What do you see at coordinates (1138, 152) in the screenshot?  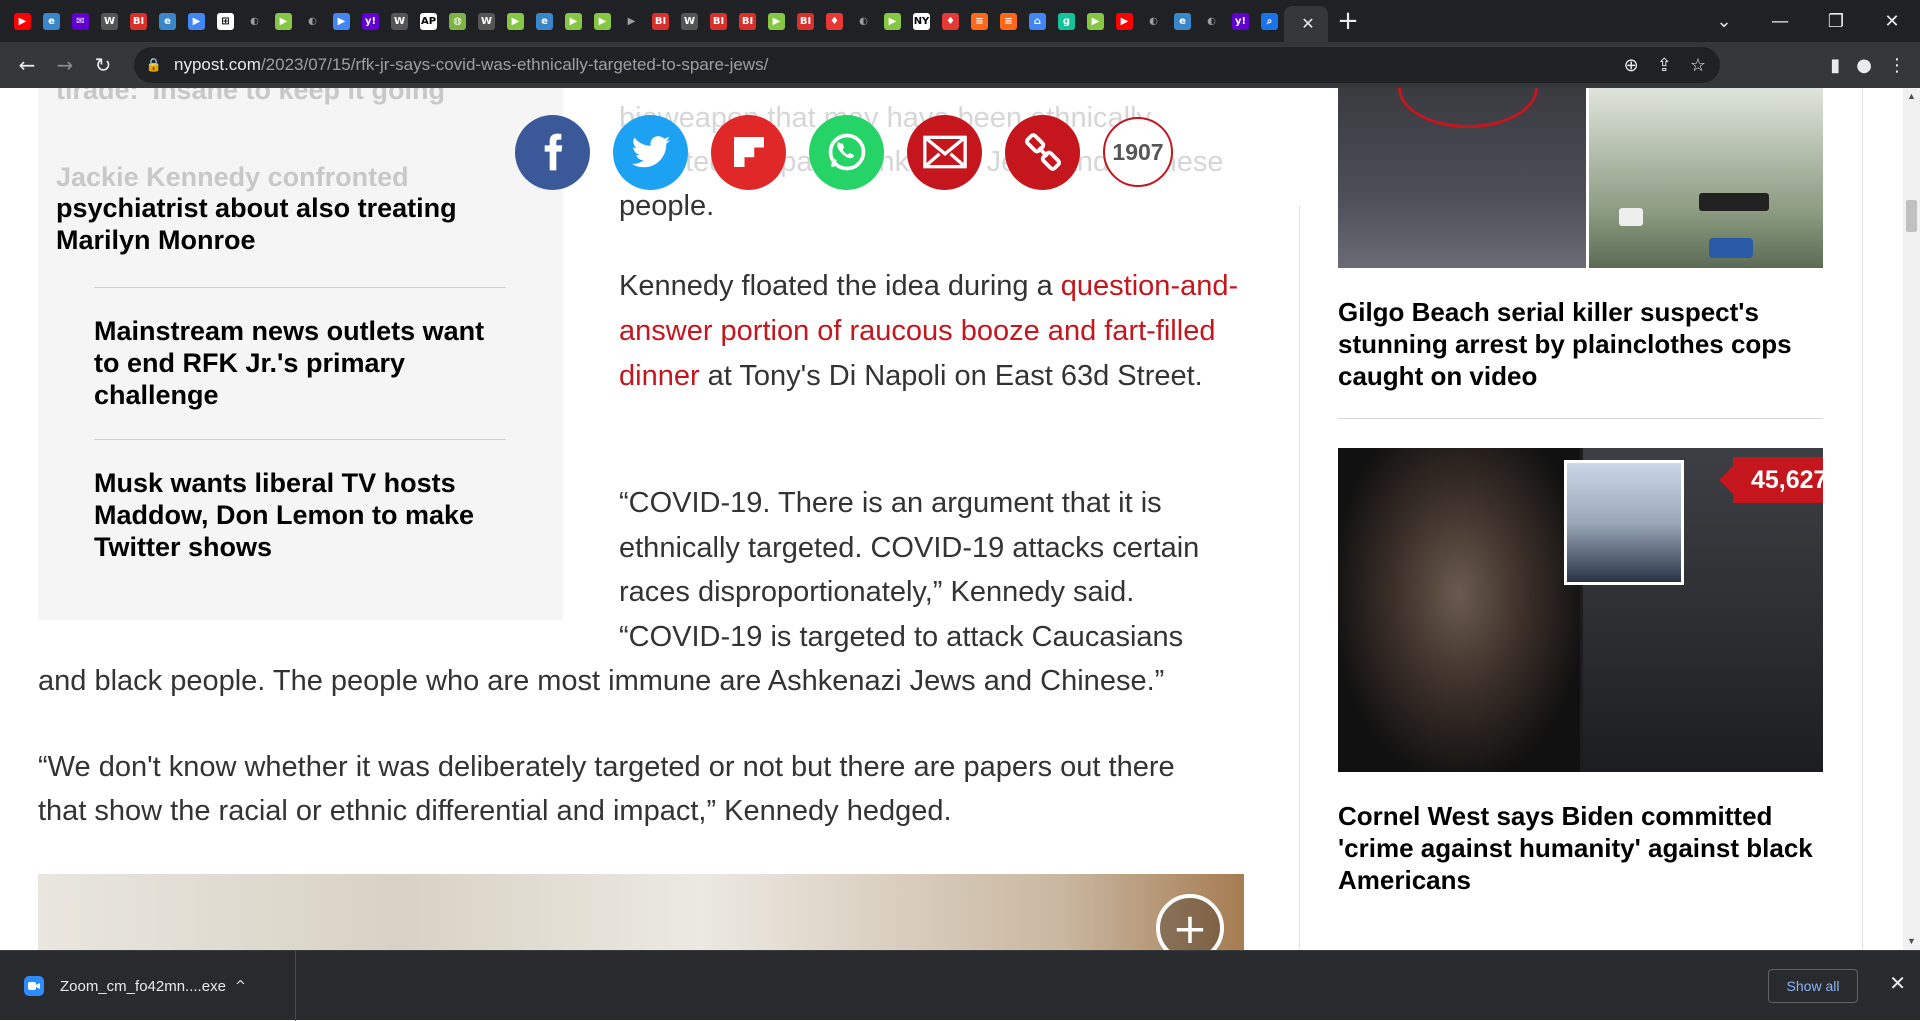 I see `comments-count-badge: 1907` at bounding box center [1138, 152].